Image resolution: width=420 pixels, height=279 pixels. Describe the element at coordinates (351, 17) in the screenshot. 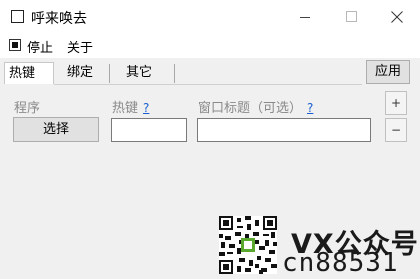

I see `maximize-button` at that location.